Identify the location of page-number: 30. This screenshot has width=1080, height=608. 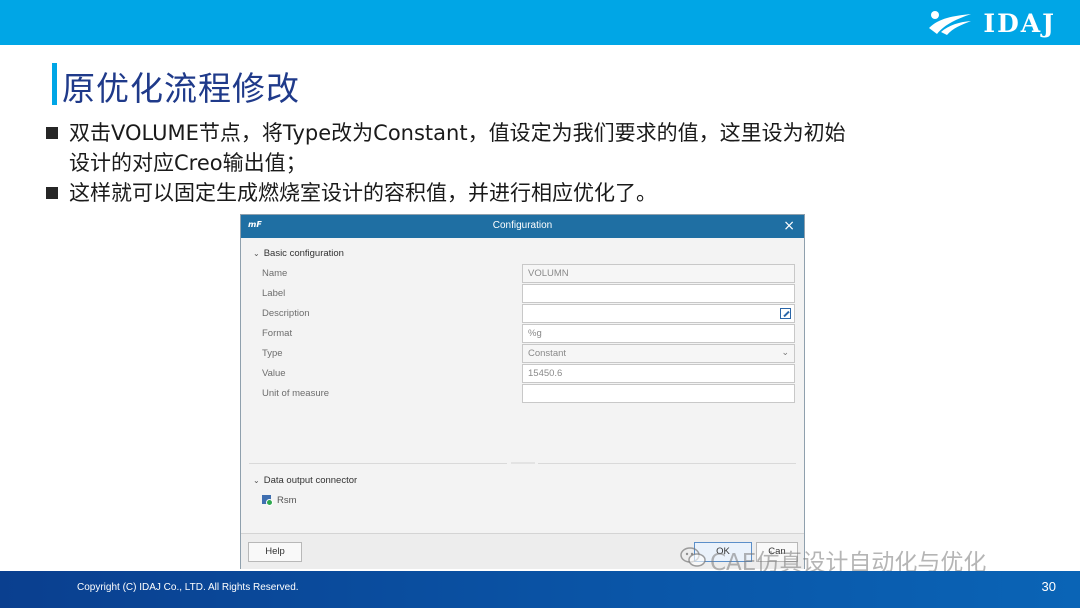
(1048, 586).